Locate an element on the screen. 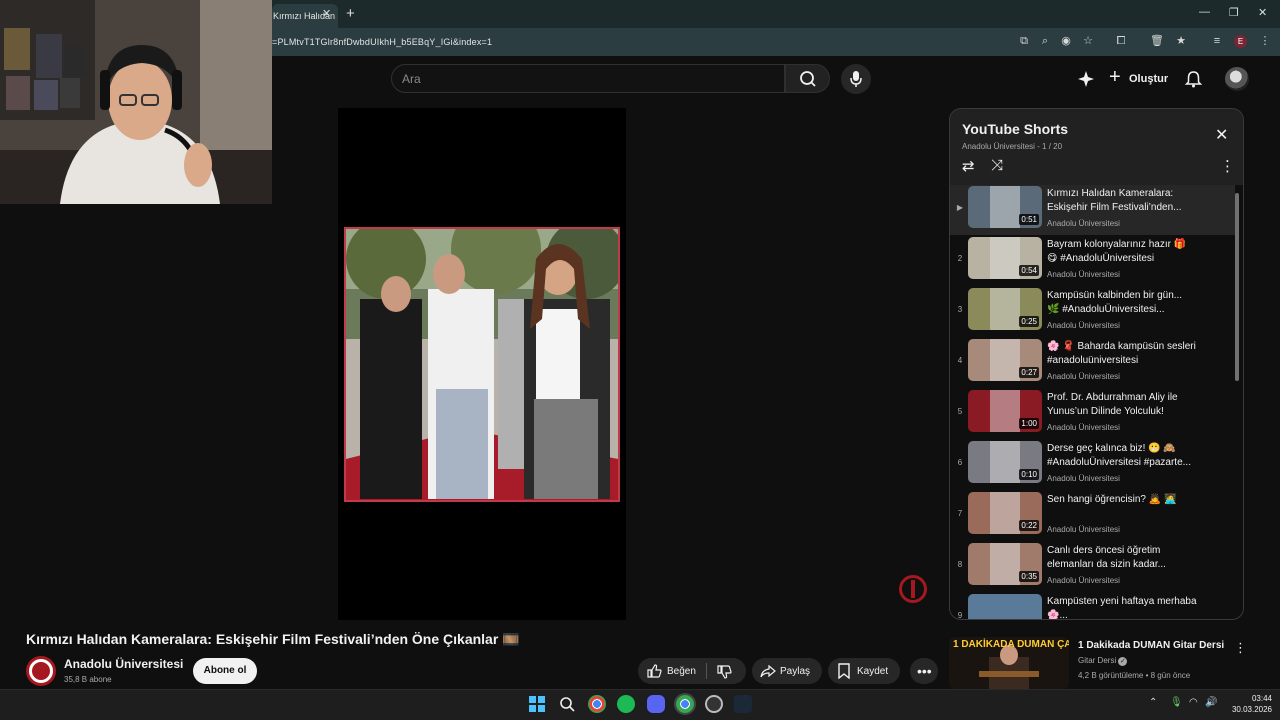  trash-icon: 🗑 is located at coordinates (1157, 41).